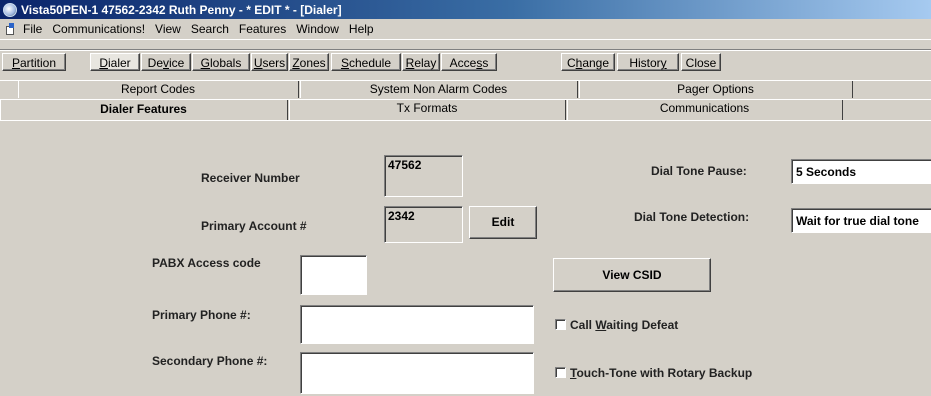 The width and height of the screenshot is (931, 396). What do you see at coordinates (158, 89) in the screenshot?
I see `tab-report-codes: Report Codes` at bounding box center [158, 89].